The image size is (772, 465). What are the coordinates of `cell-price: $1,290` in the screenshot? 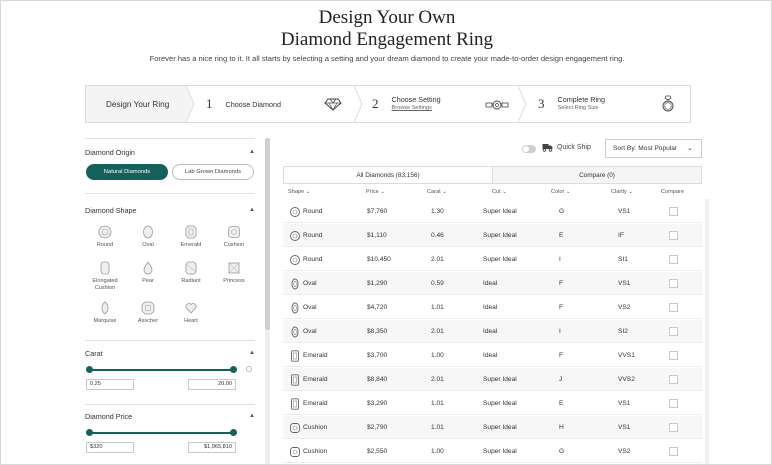 It's located at (377, 283).